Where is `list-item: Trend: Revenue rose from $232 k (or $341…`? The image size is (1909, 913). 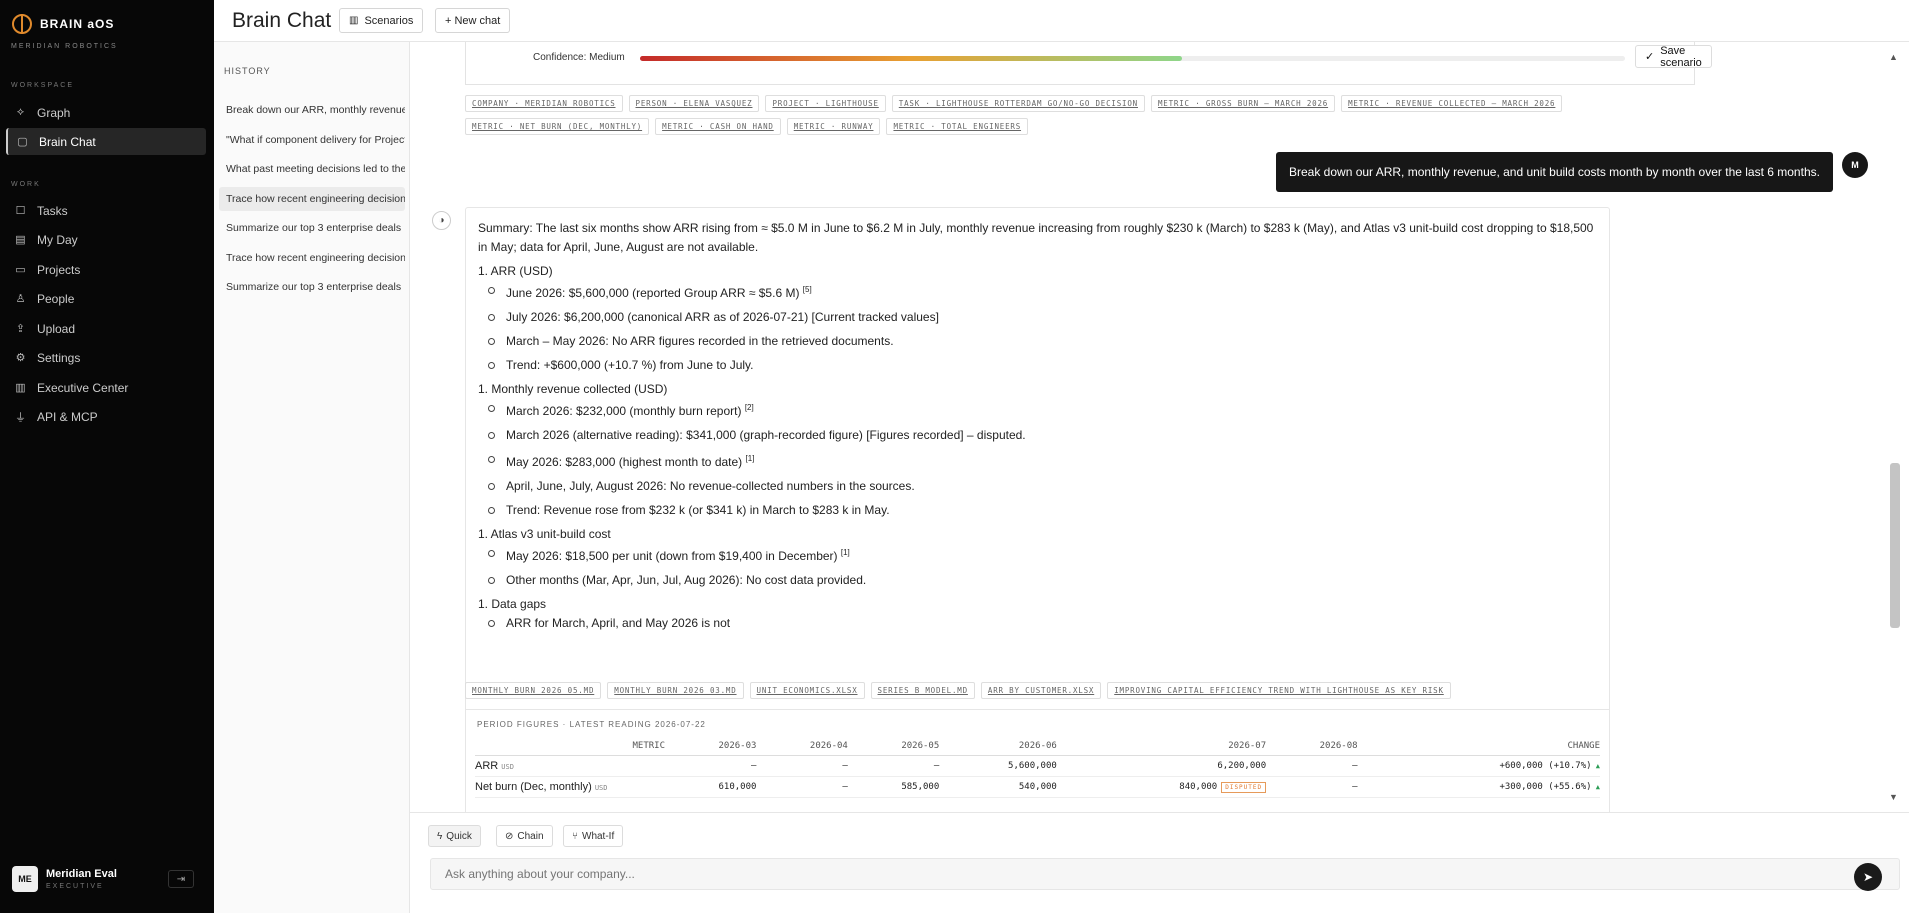 list-item: Trend: Revenue rose from $232 k (or $341… is located at coordinates (1037, 510).